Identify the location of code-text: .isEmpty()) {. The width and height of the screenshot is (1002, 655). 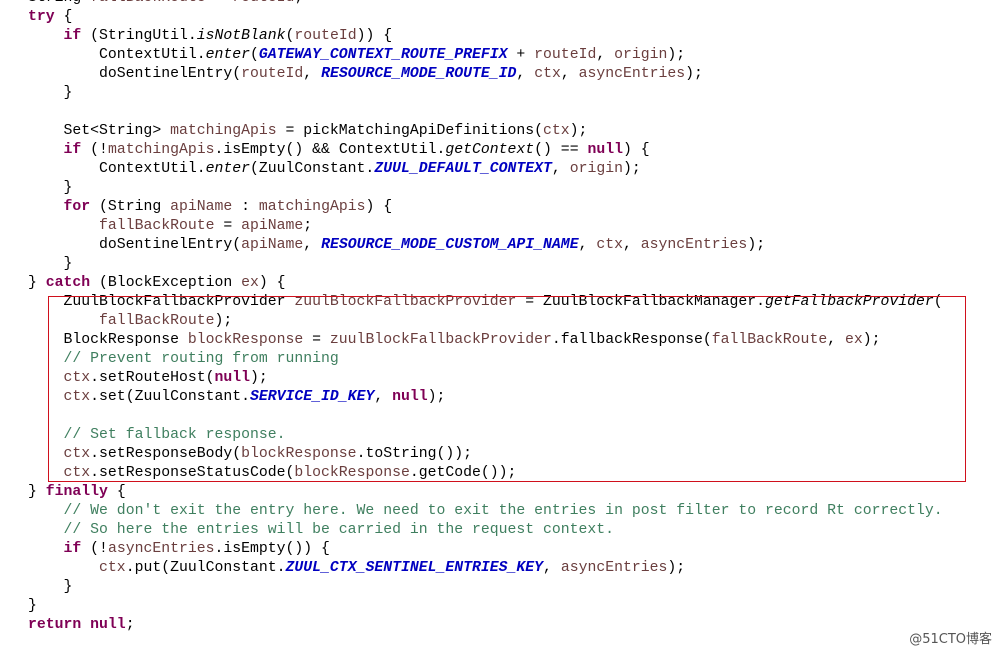
(272, 549).